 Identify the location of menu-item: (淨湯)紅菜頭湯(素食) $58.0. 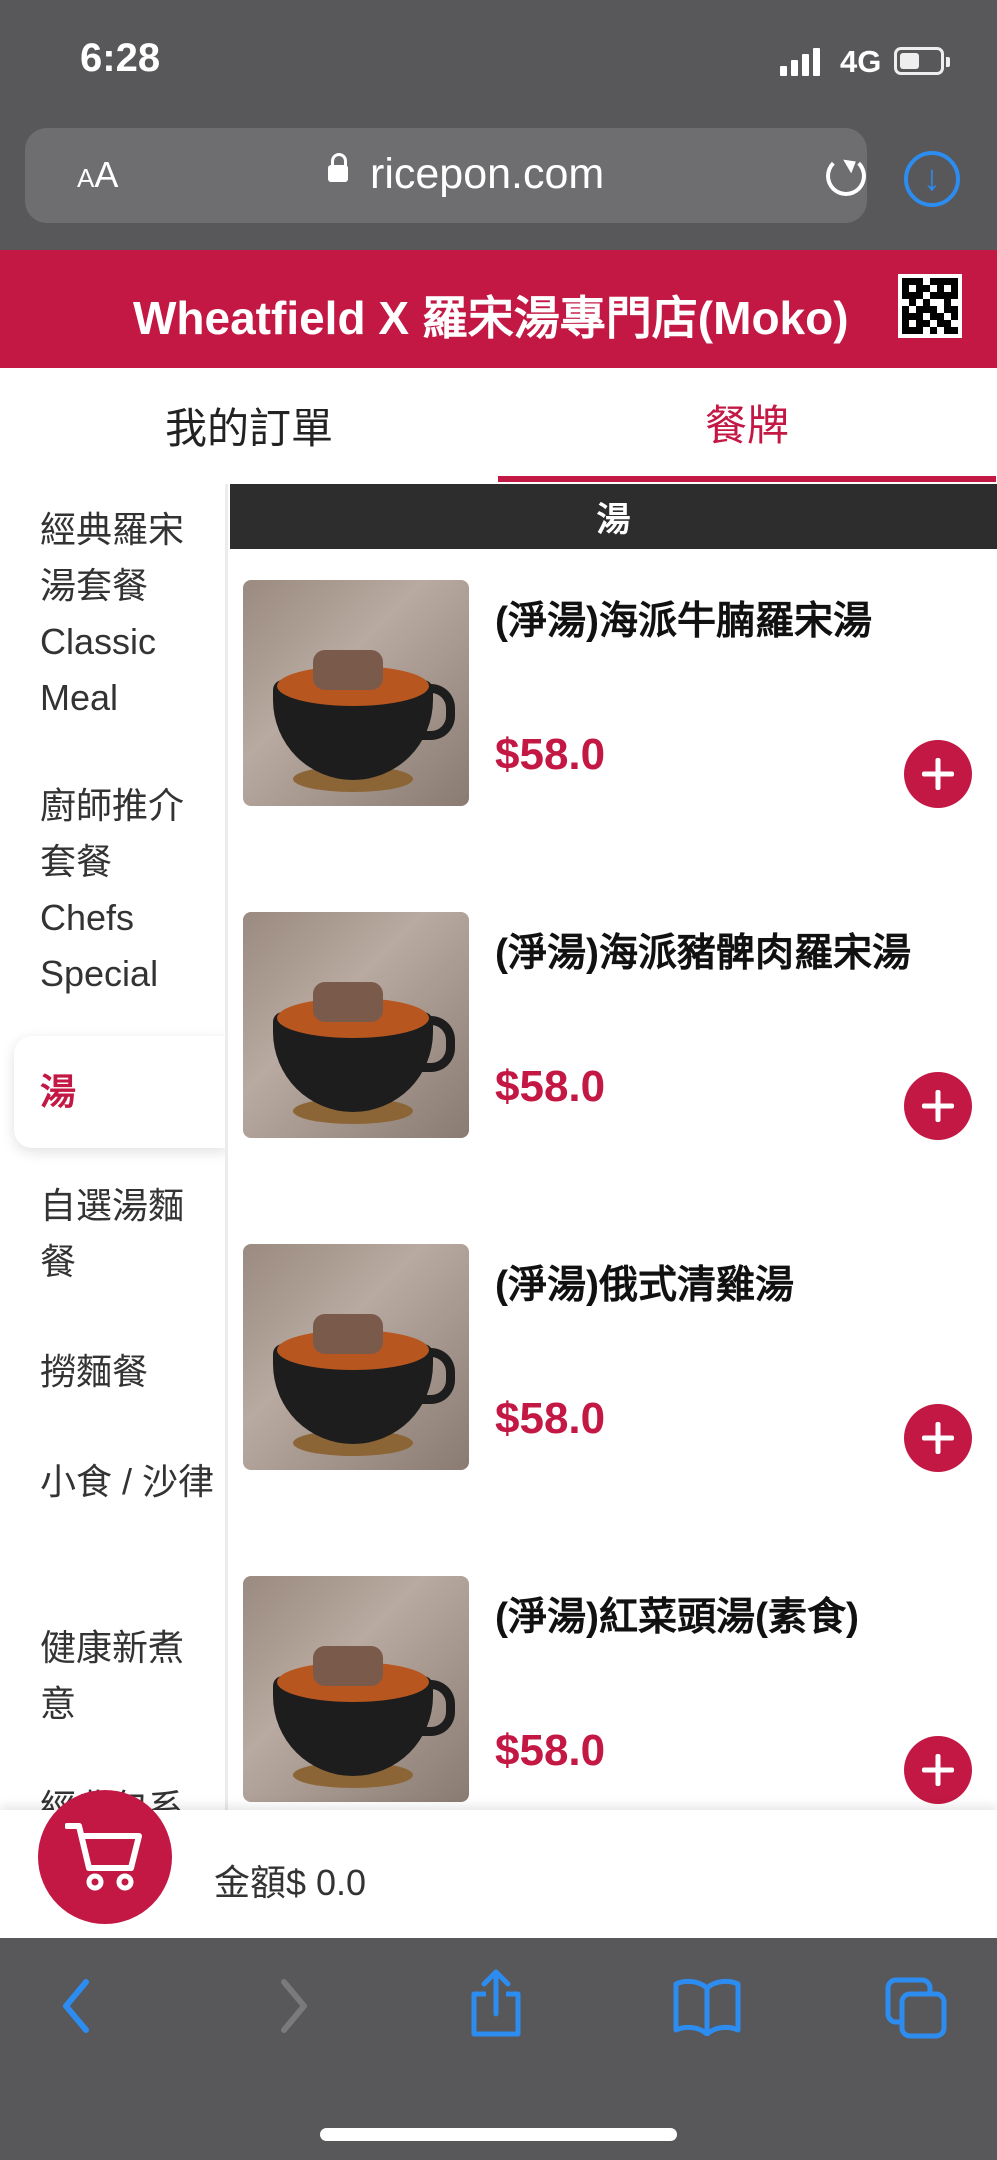
(613, 1693).